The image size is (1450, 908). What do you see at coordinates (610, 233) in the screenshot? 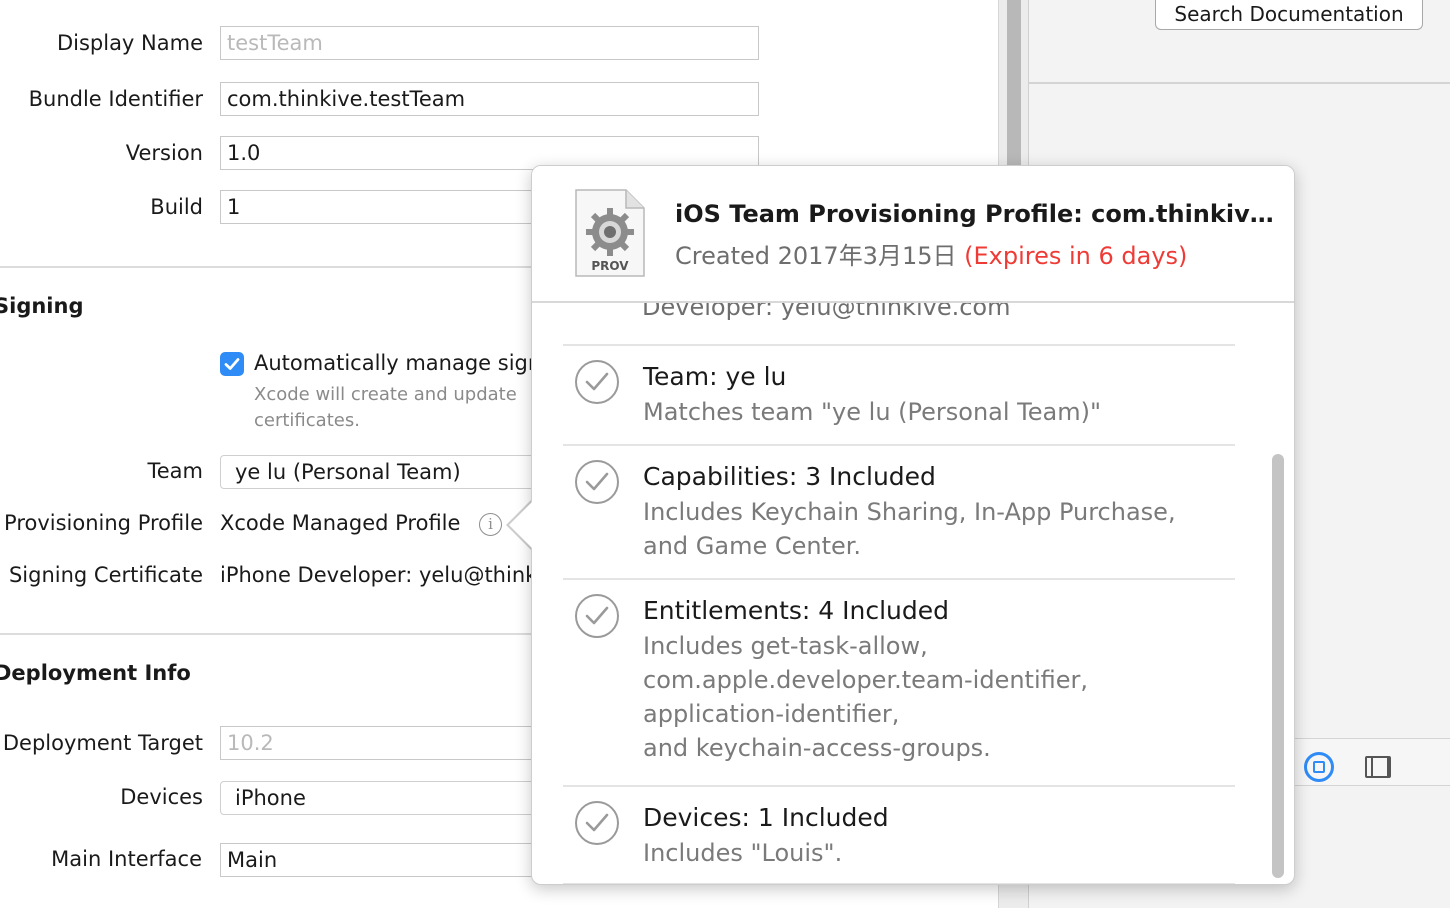
I see `prov-file-icon: PROV` at bounding box center [610, 233].